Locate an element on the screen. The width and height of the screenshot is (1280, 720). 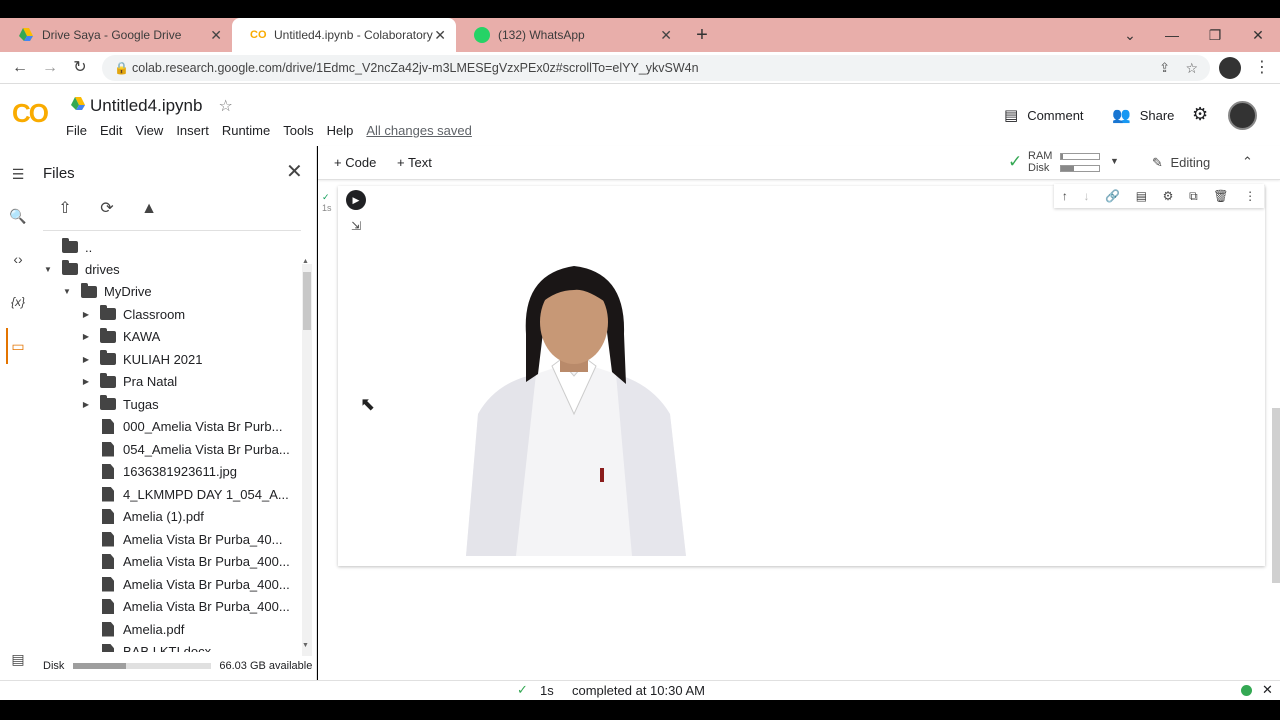
window-close-button: ✕ is located at coordinates (1258, 35).